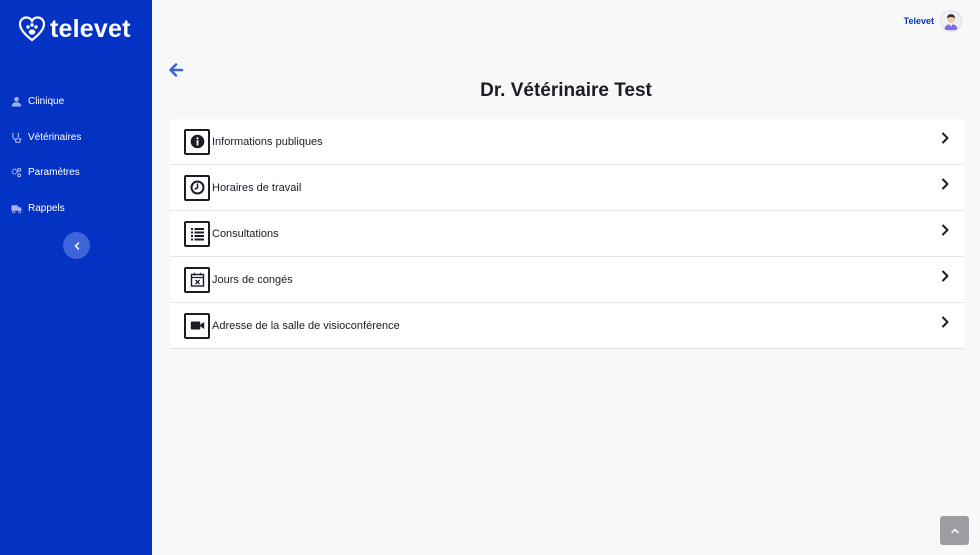 This screenshot has height=555, width=980. I want to click on sidebar-item-veterinaires: Vétérinaires, so click(76, 138).